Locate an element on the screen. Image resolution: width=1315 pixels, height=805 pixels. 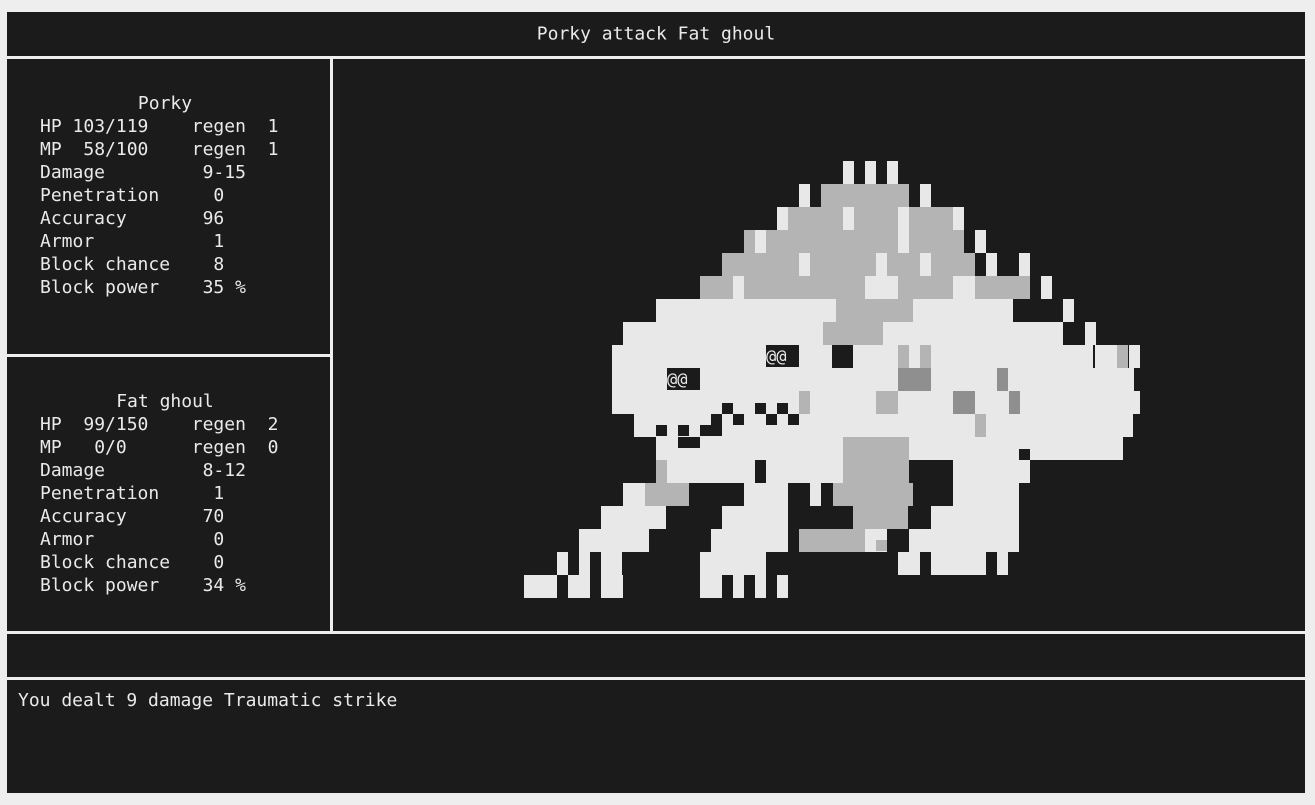
stat-value: 96 is located at coordinates (213, 218).